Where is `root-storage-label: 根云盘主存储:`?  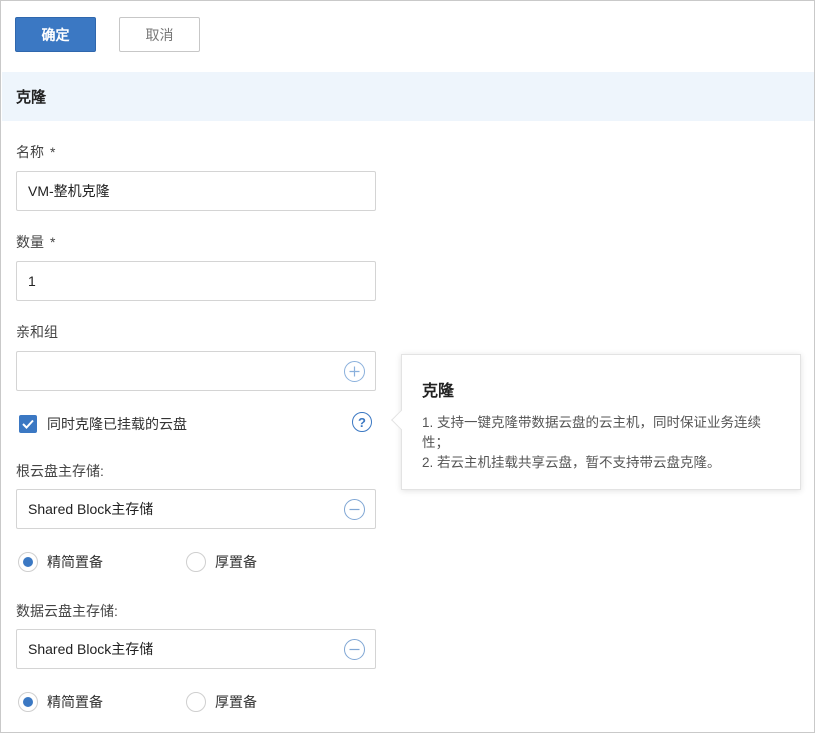
root-storage-label: 根云盘主存储: is located at coordinates (60, 471).